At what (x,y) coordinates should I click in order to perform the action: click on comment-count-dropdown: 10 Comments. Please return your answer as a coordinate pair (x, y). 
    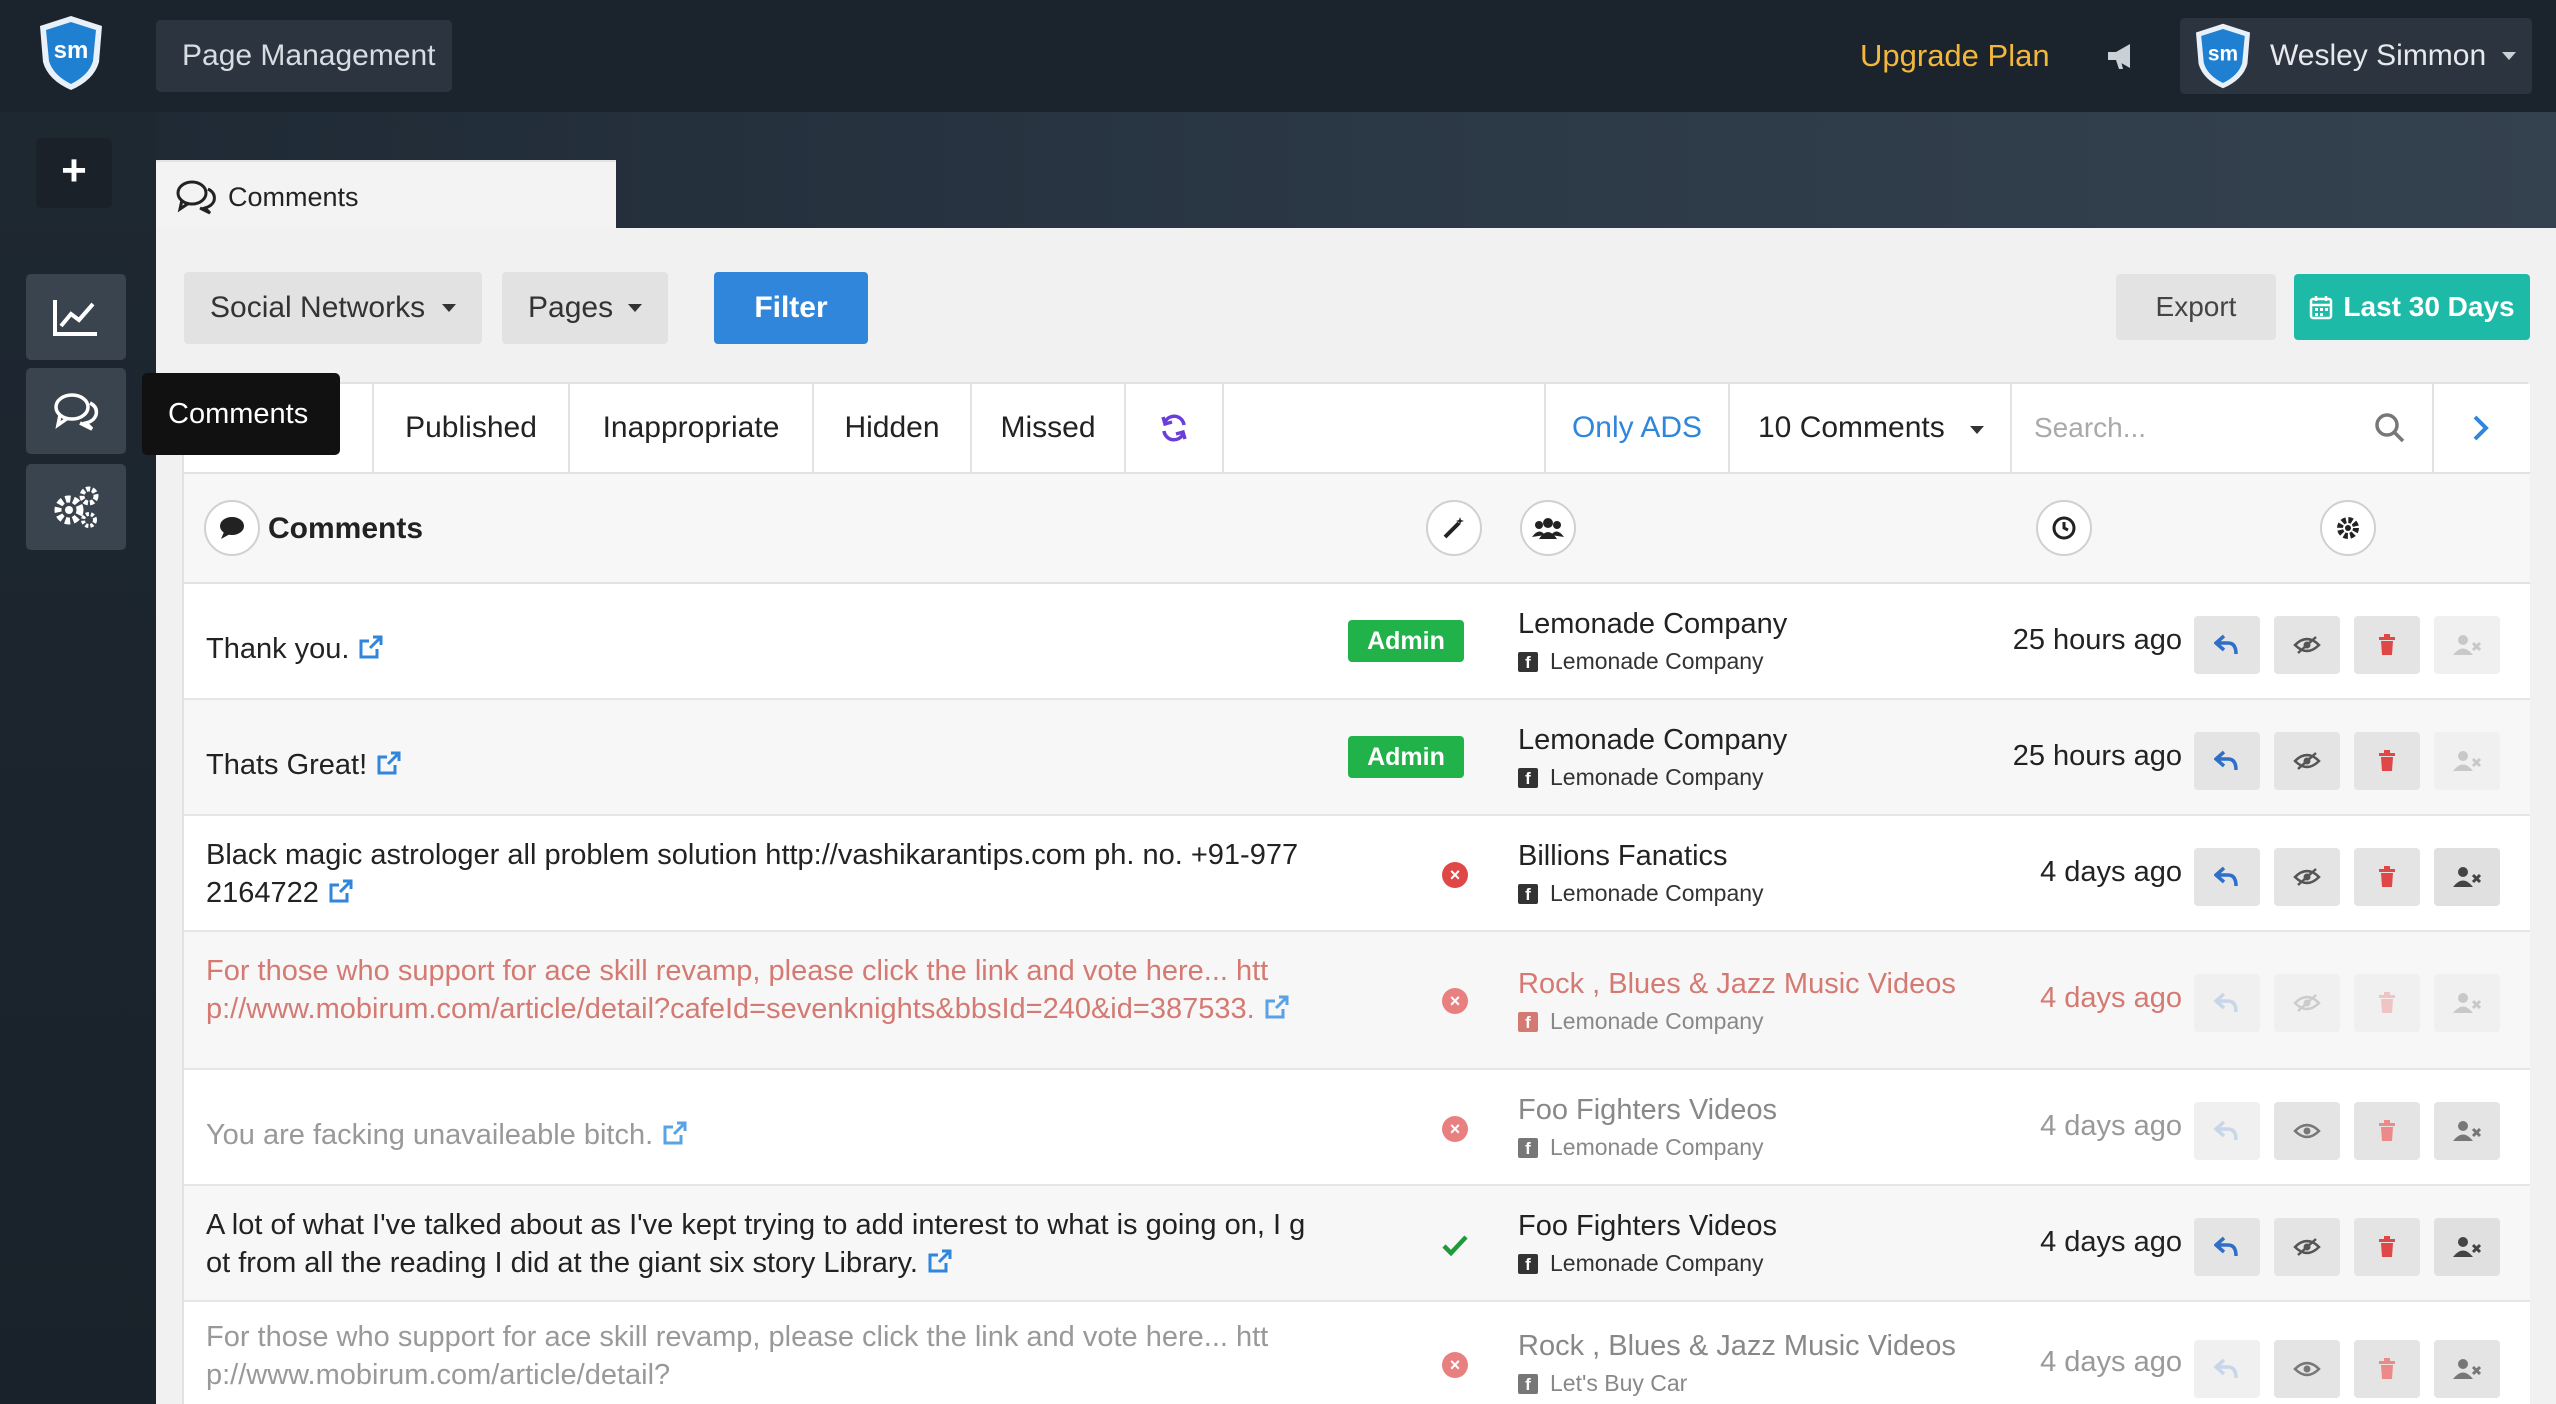
    Looking at the image, I should click on (1871, 428).